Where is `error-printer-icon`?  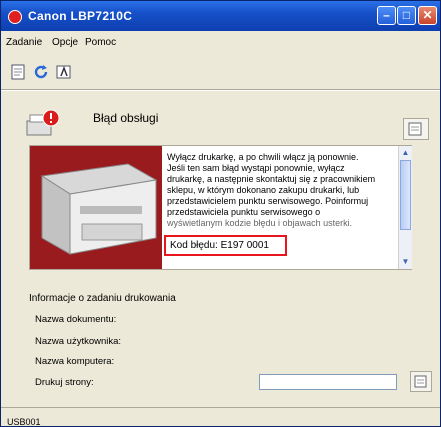
error-printer-icon is located at coordinates (42, 122).